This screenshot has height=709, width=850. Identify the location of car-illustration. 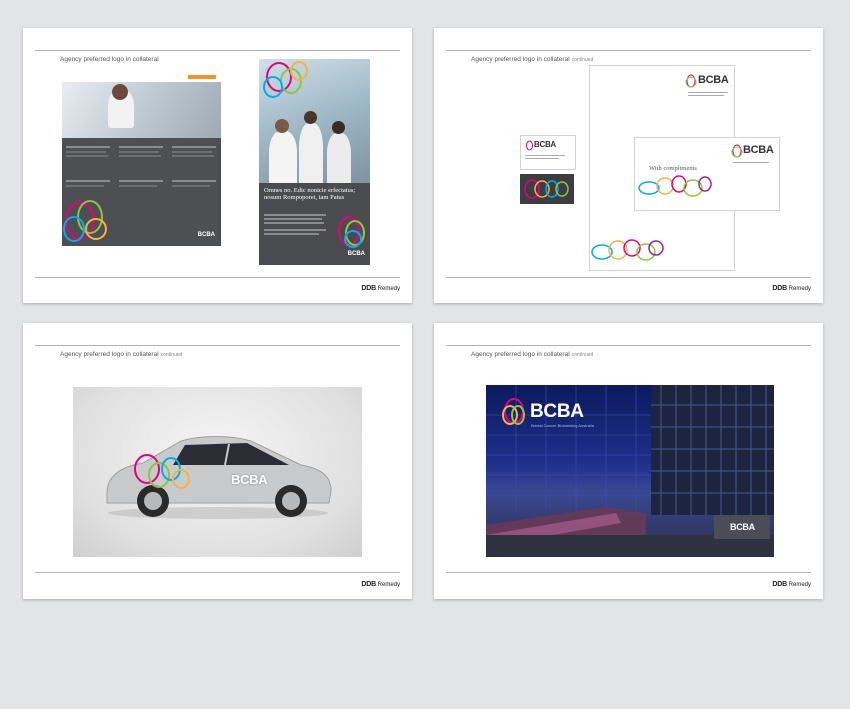
(219, 477).